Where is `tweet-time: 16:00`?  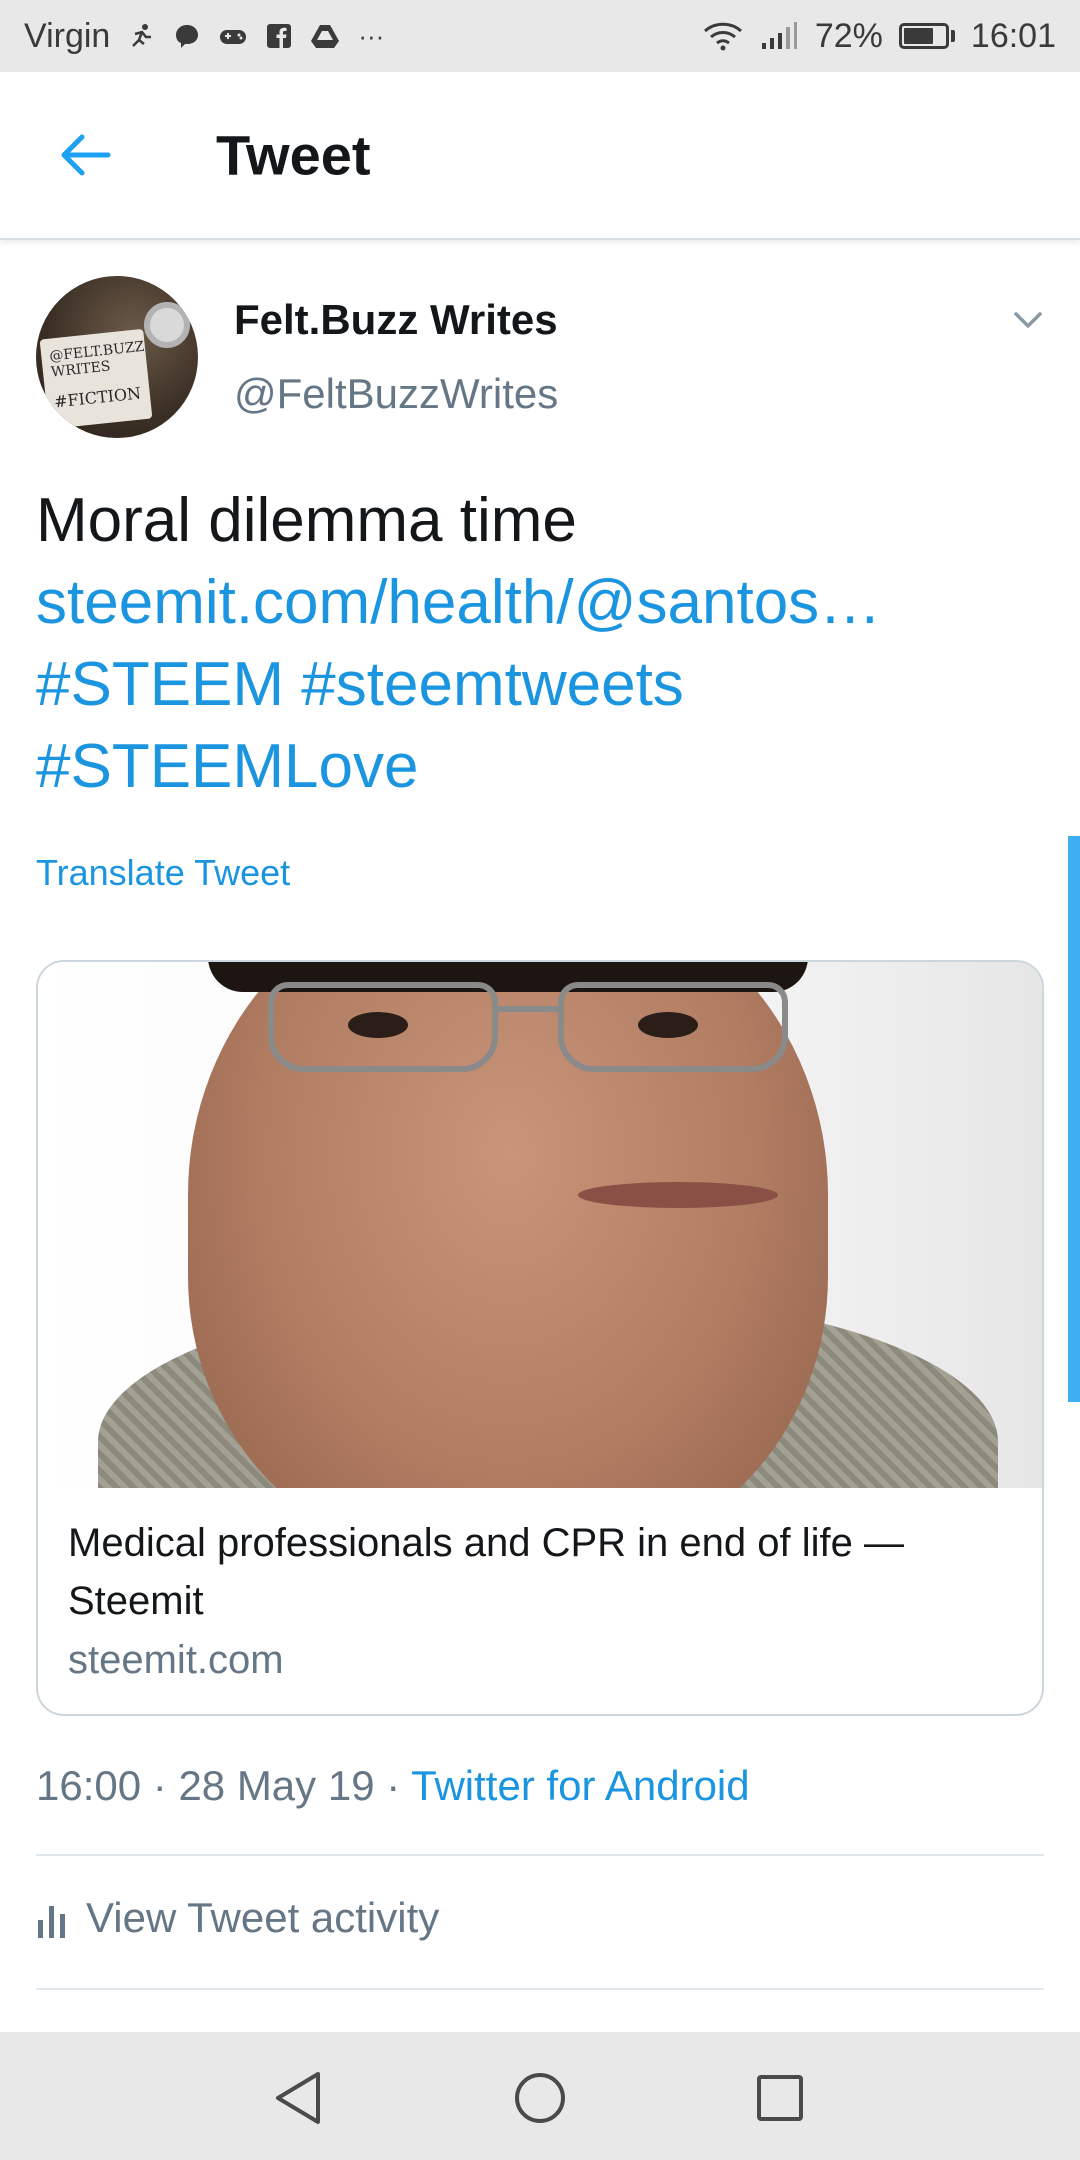 tweet-time: 16:00 is located at coordinates (89, 1785).